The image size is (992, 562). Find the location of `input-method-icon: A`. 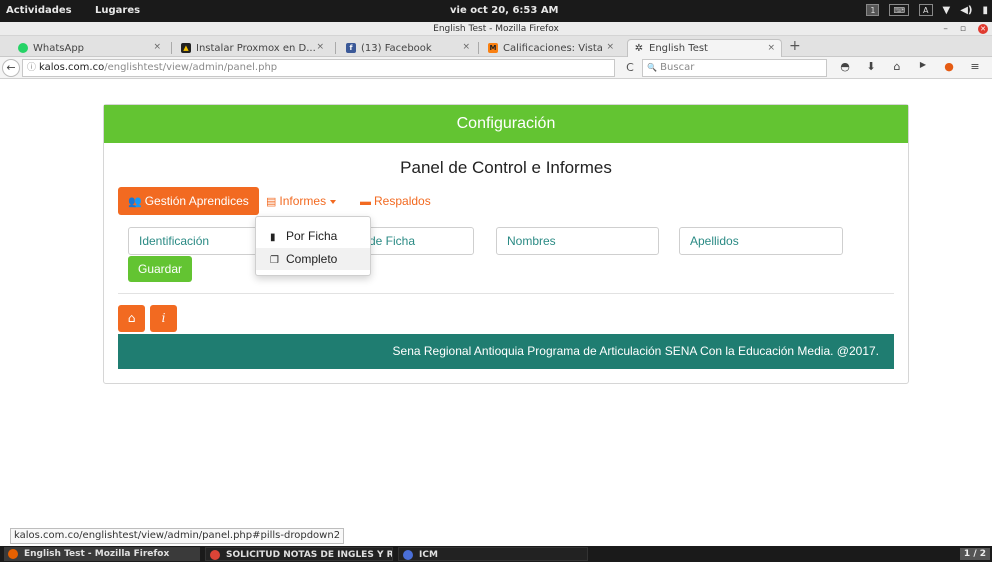

input-method-icon: A is located at coordinates (926, 10).